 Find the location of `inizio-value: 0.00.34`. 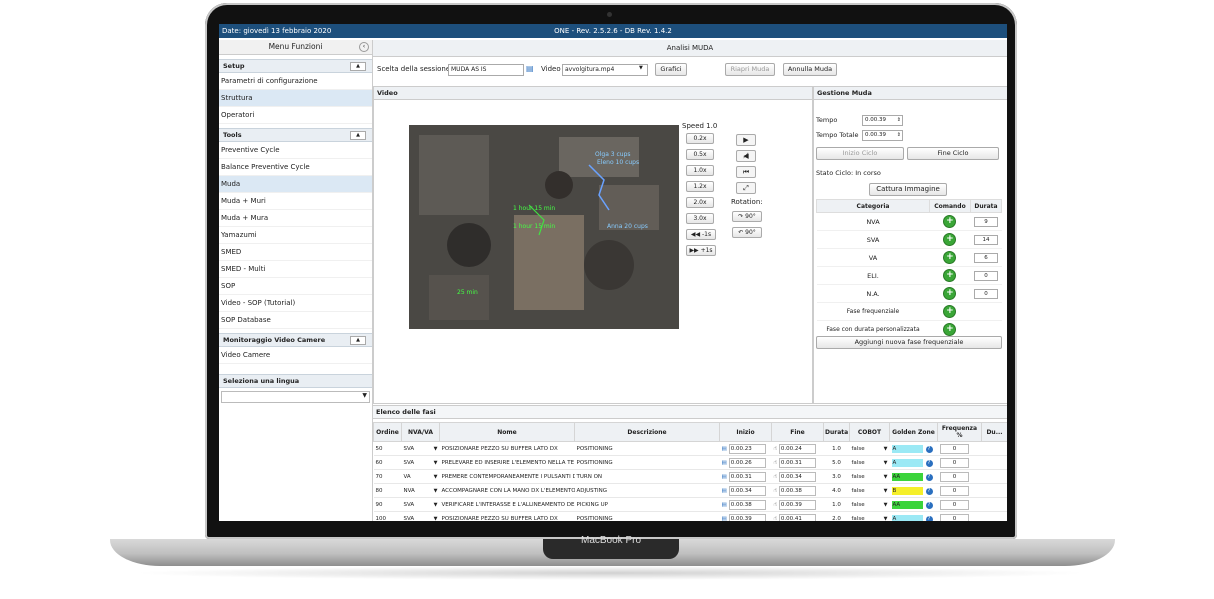

inizio-value: 0.00.34 is located at coordinates (747, 490).